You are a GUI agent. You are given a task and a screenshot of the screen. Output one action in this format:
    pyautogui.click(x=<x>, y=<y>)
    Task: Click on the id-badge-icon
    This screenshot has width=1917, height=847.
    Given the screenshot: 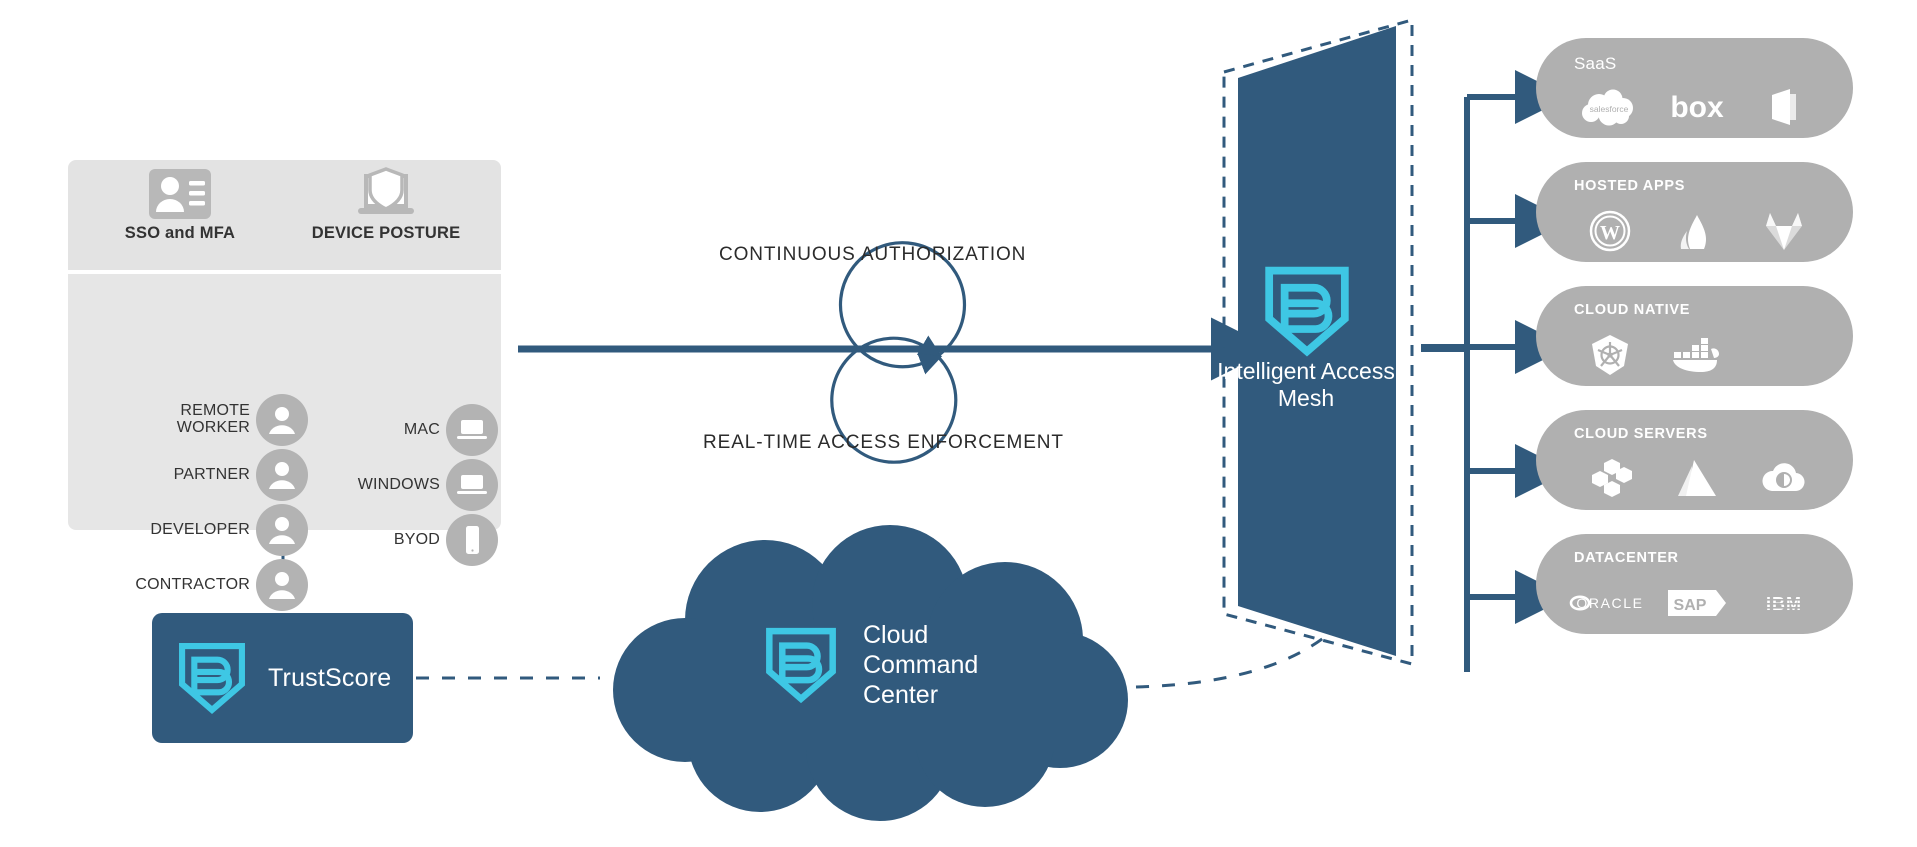 What is the action you would take?
    pyautogui.click(x=180, y=194)
    